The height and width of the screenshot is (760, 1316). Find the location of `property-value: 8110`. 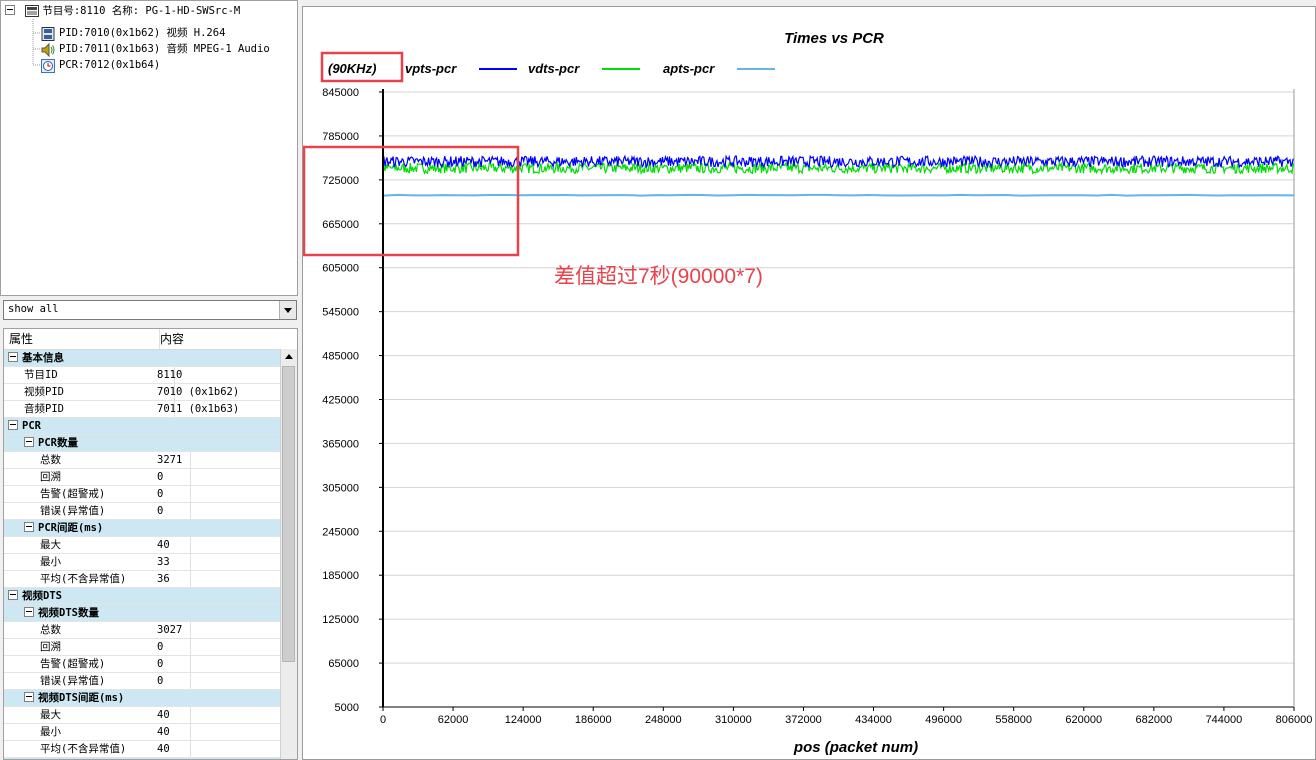

property-value: 8110 is located at coordinates (170, 375).